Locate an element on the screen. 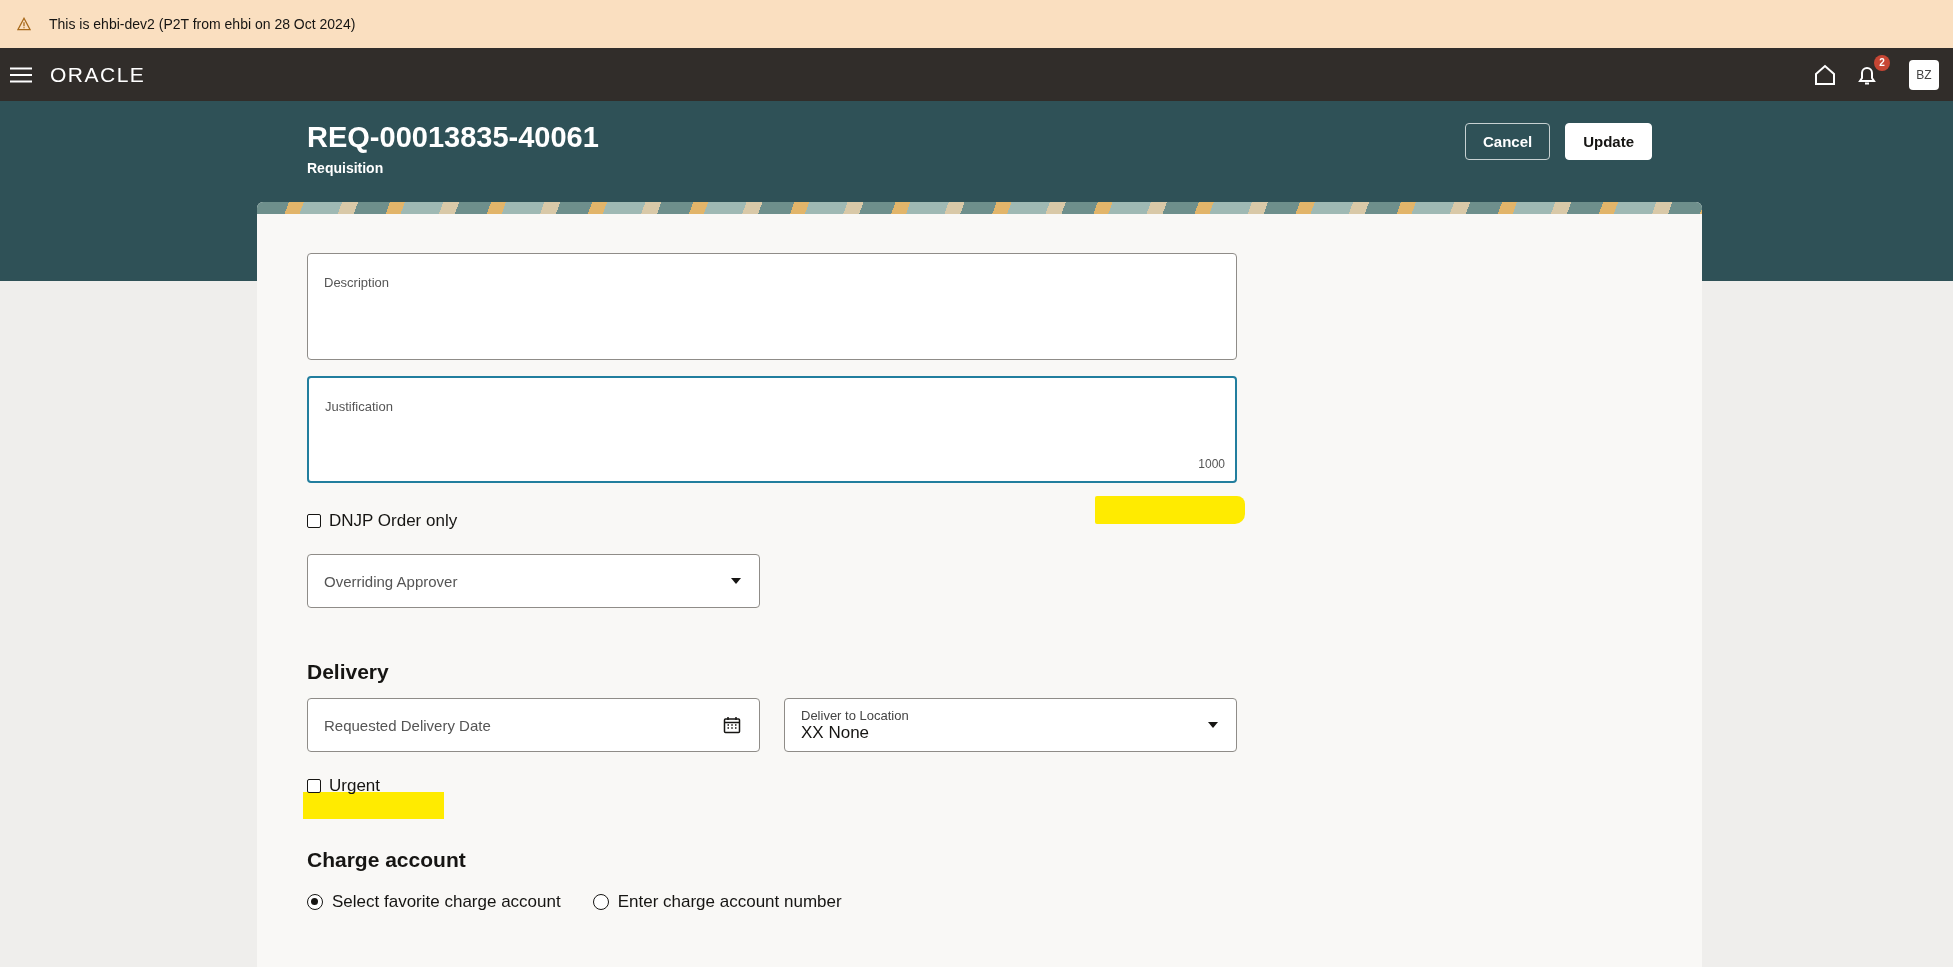  user-avatar: BZ is located at coordinates (1924, 74).